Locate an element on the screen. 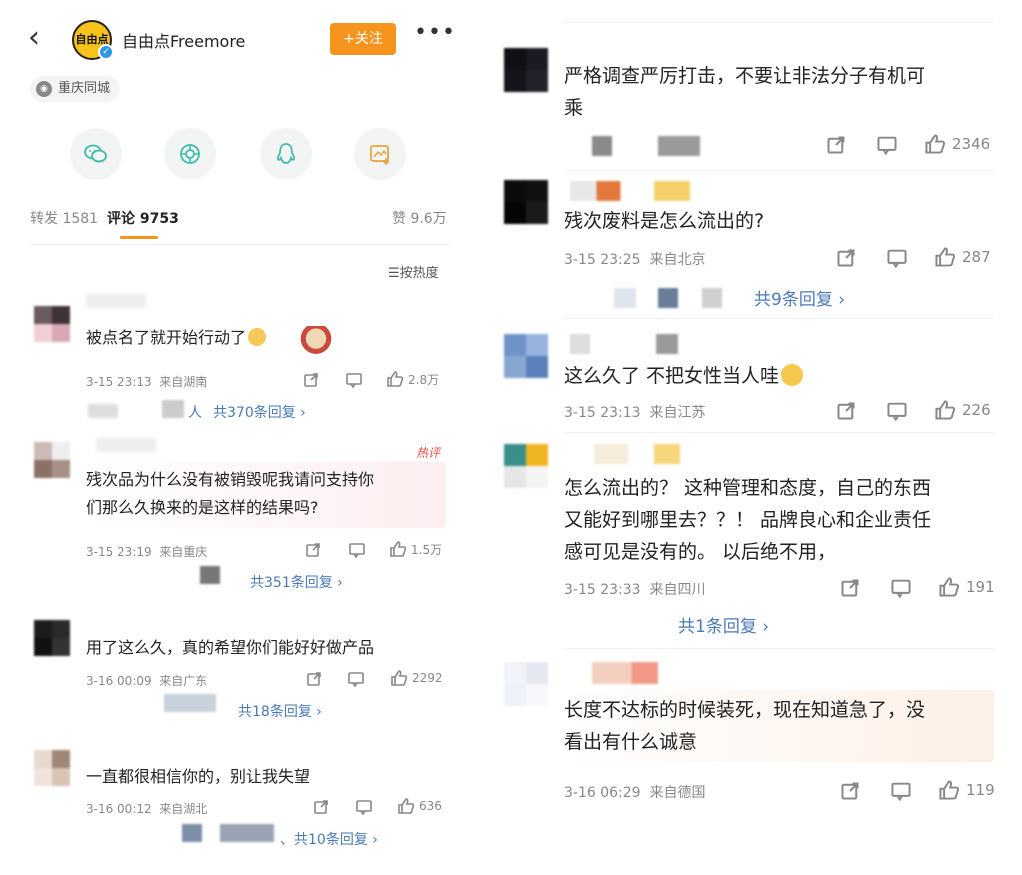  comment-text: 感可见是没有的。 以后绝不用， is located at coordinates (700, 552).